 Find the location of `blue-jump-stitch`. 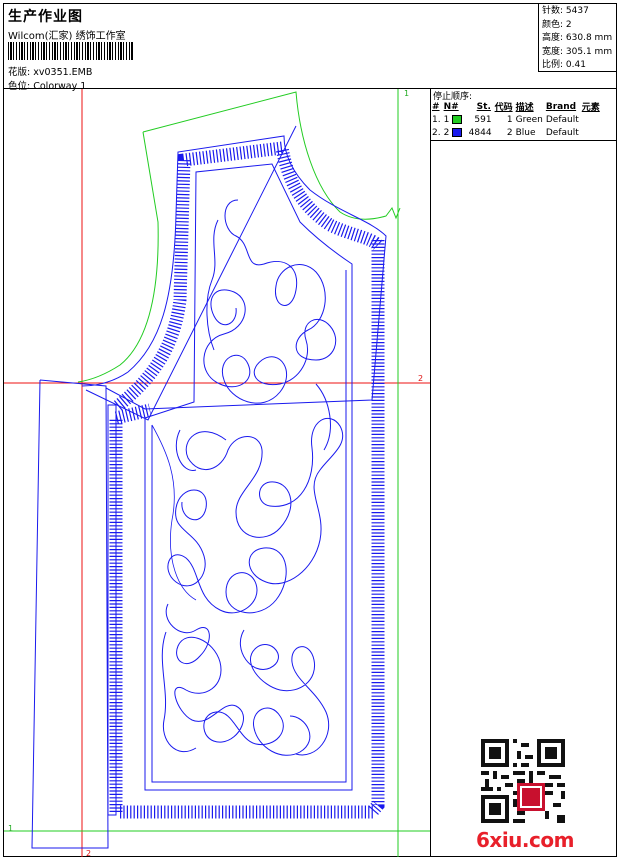

blue-jump-stitch is located at coordinates (174, 512).